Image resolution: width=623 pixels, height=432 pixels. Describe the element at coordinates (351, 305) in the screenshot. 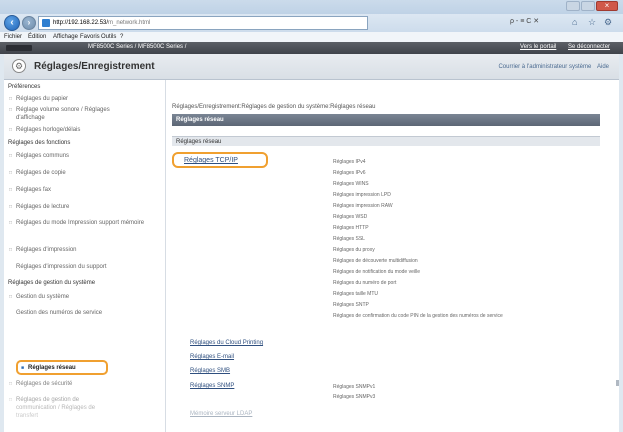

I see `tcp-item-sntp: Réglages SNTP` at that location.